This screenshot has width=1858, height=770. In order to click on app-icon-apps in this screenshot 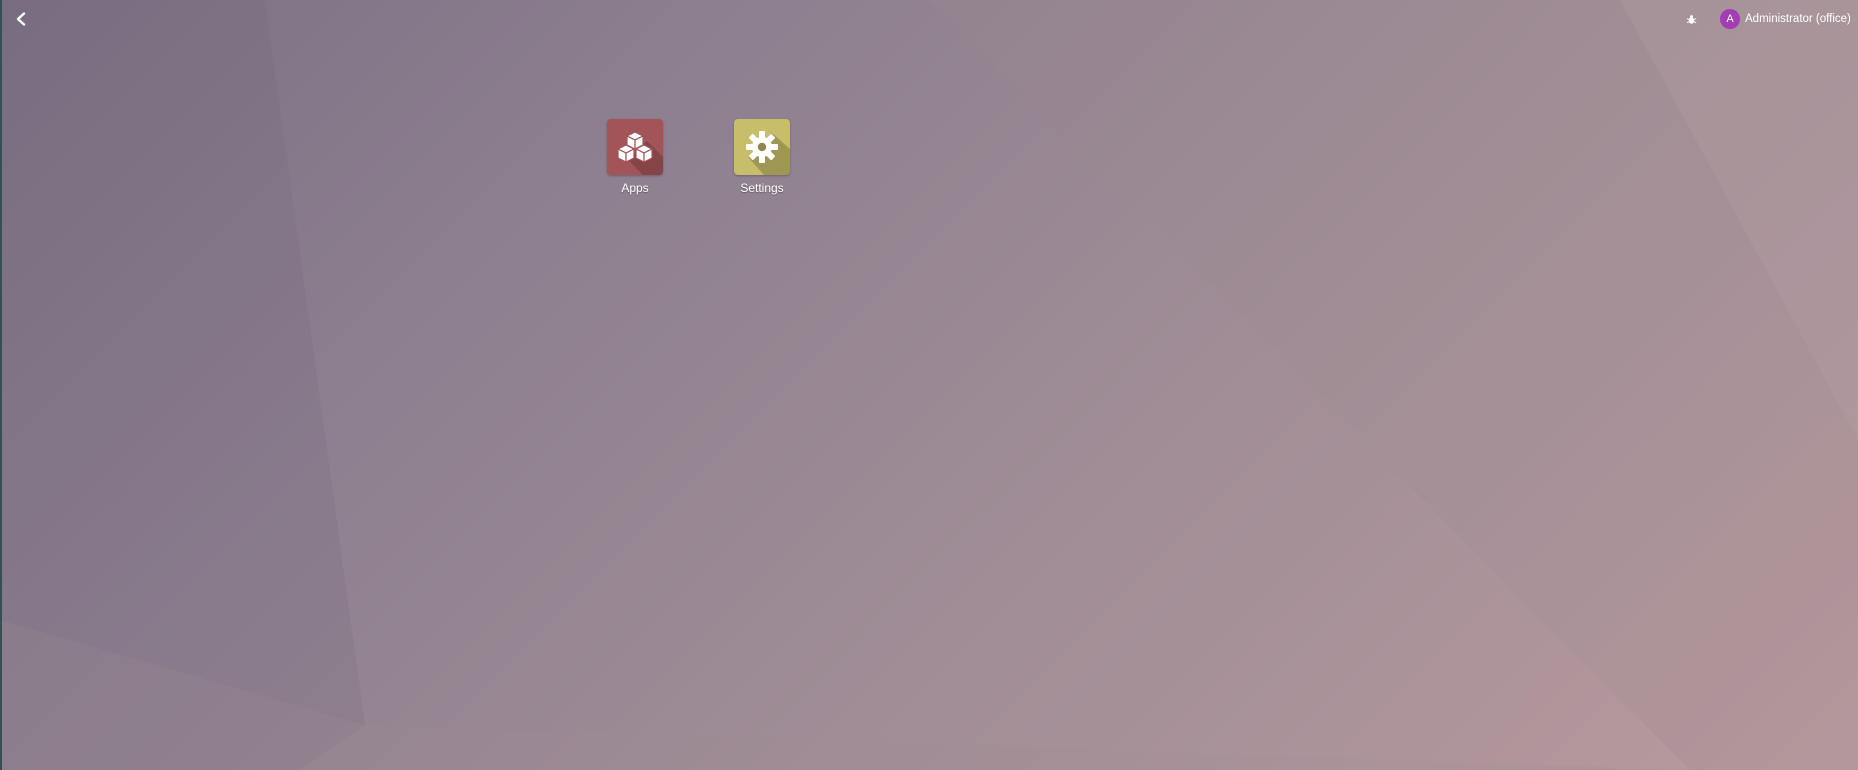, I will do `click(635, 147)`.